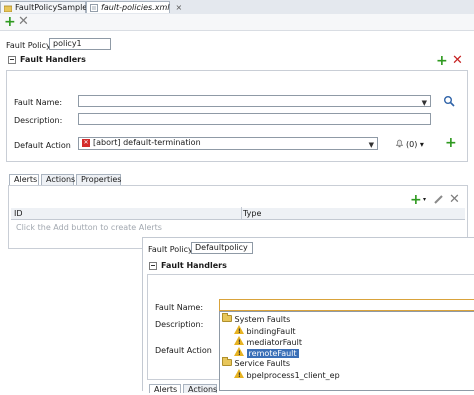  What do you see at coordinates (147, 142) in the screenshot?
I see `default-action-value: [abort] default-termination` at bounding box center [147, 142].